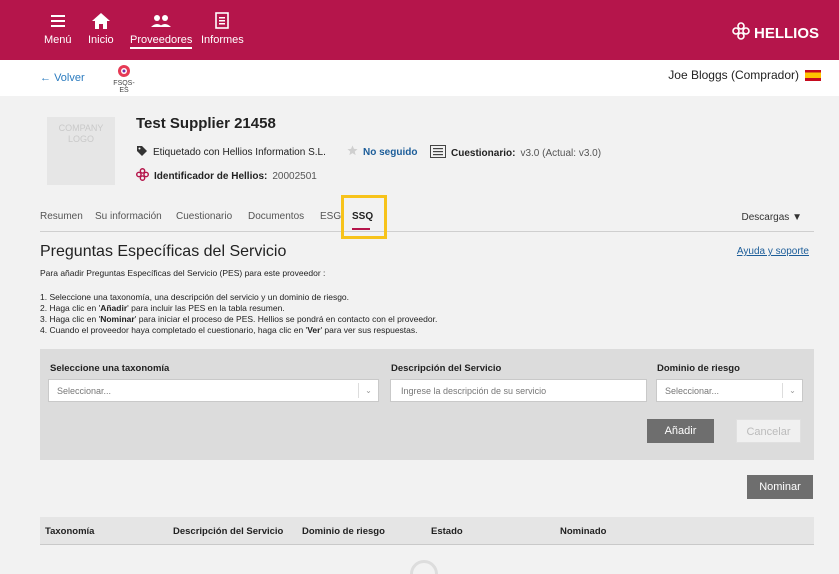  I want to click on questionnaire-value: v3.0 (Actual: v3.0), so click(561, 153).